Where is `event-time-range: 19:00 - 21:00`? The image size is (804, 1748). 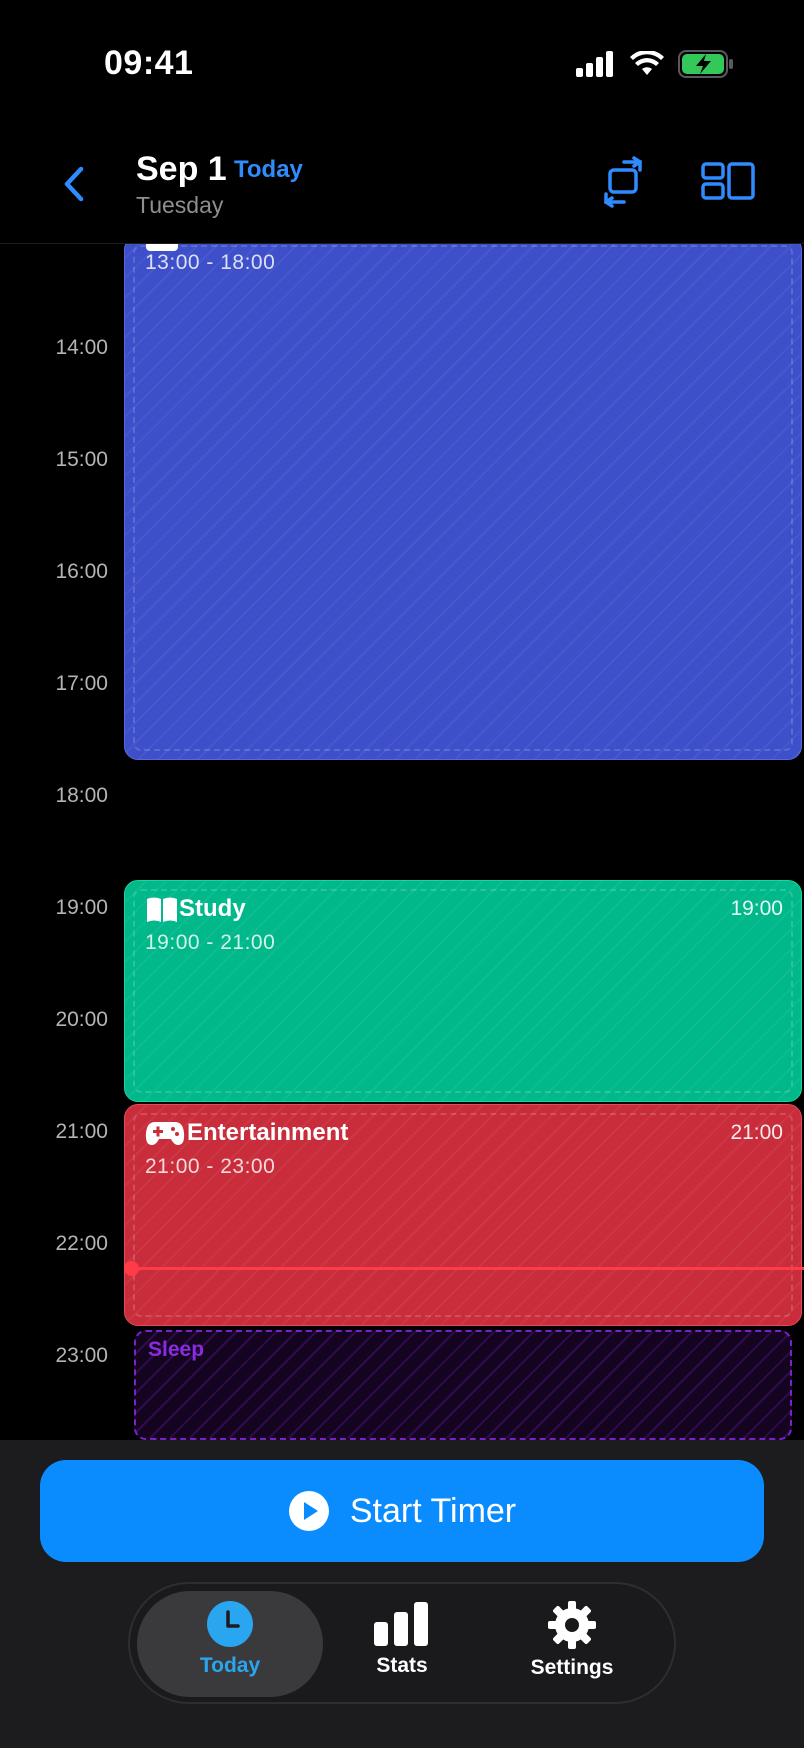 event-time-range: 19:00 - 21:00 is located at coordinates (210, 942).